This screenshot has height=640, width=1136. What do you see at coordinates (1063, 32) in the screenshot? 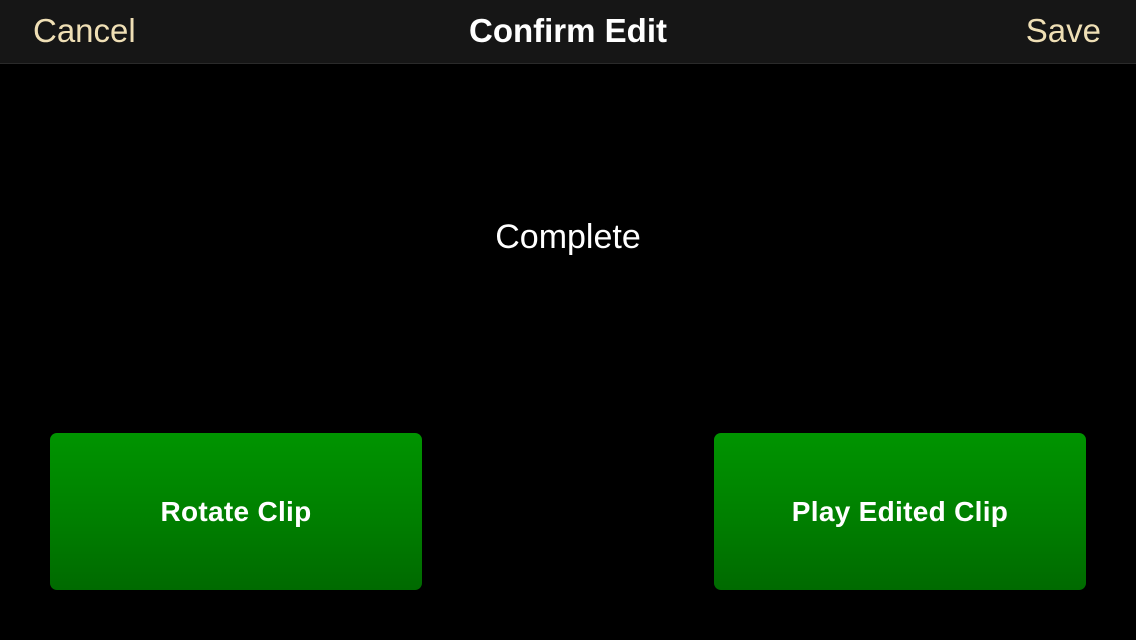
I see `save-button: Save` at bounding box center [1063, 32].